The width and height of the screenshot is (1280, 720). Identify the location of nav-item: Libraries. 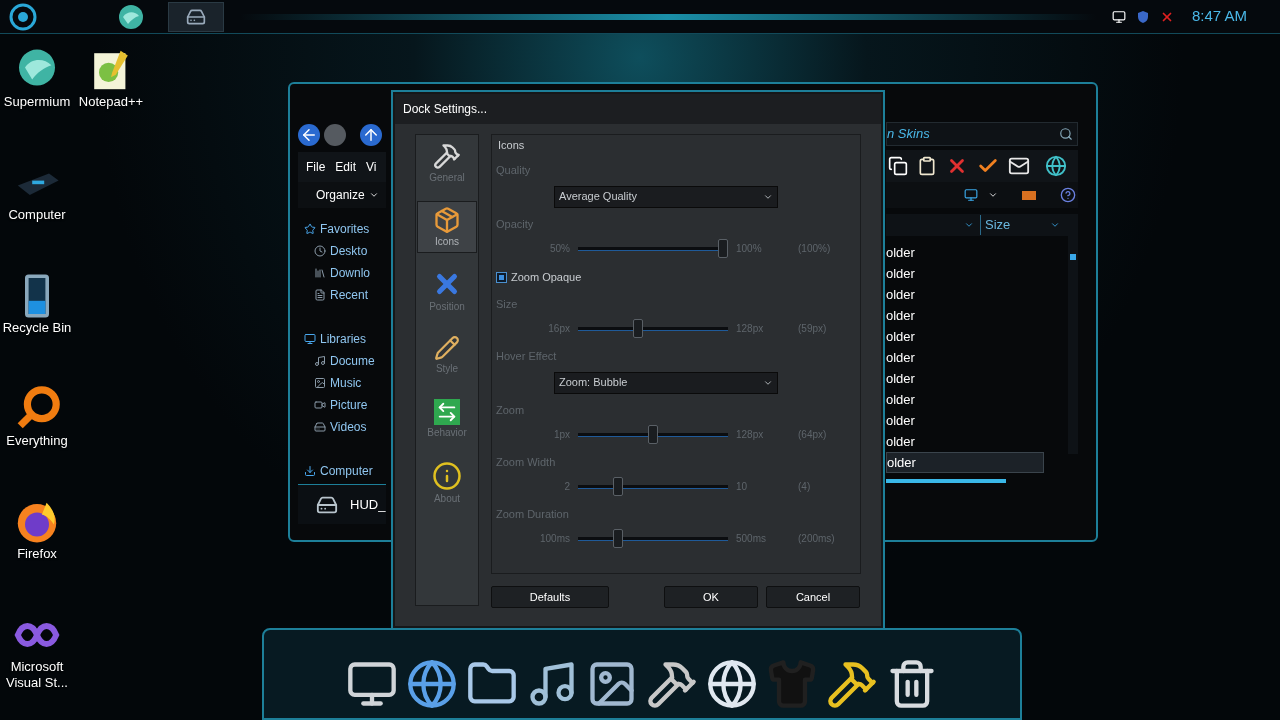
(342, 339).